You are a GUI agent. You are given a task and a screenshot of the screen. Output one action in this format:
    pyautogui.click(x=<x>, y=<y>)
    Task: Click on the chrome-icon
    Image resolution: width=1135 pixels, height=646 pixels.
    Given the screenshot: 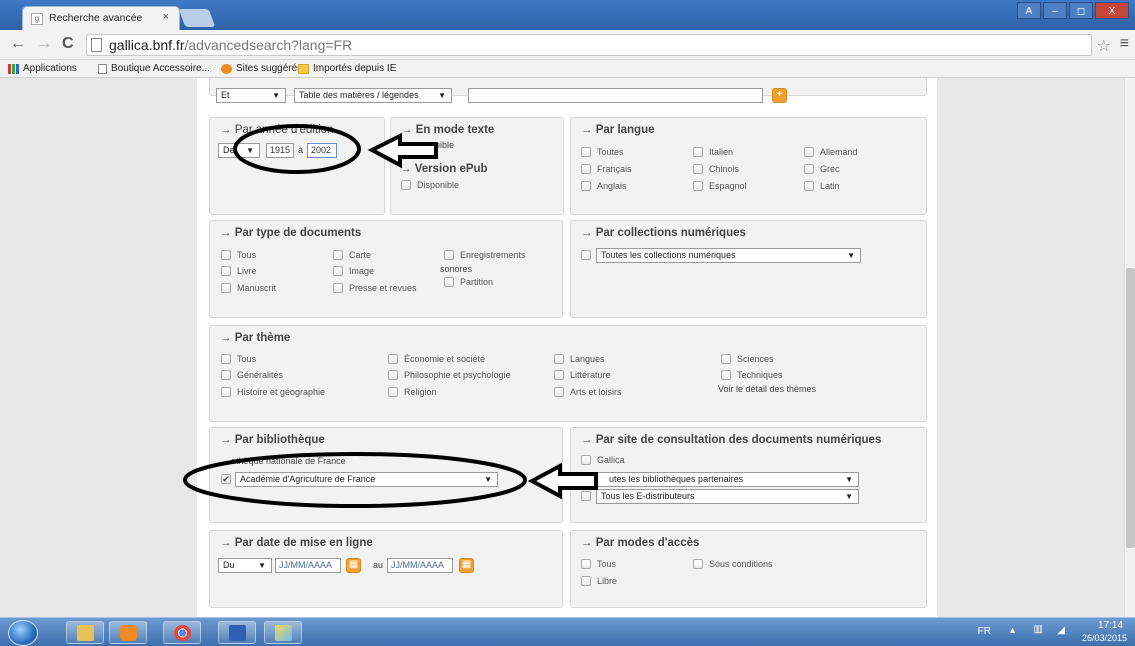 What is the action you would take?
    pyautogui.click(x=182, y=633)
    